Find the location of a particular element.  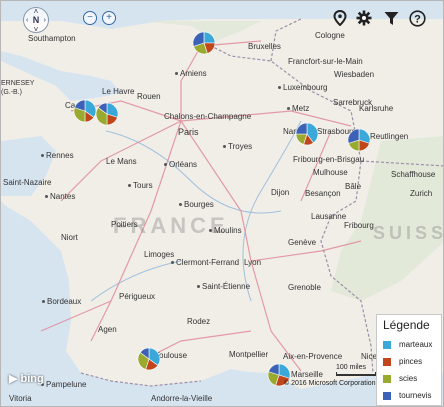

pie-toulouse is located at coordinates (149, 361).